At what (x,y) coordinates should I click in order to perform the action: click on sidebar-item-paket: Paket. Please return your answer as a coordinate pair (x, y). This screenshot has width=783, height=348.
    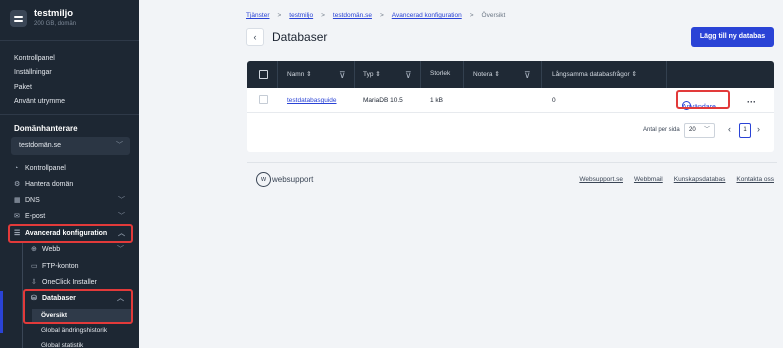
    Looking at the image, I should click on (39, 88).